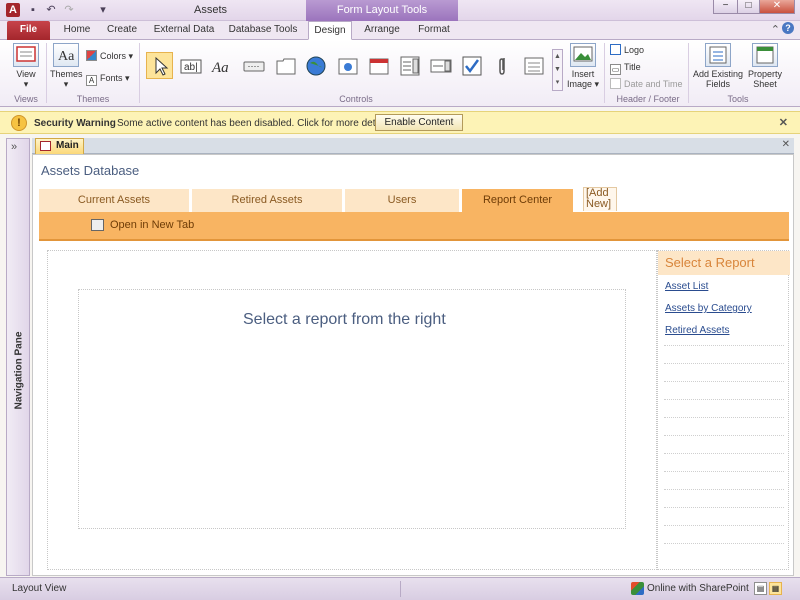 This screenshot has width=800, height=600. What do you see at coordinates (267, 200) in the screenshot?
I see `tab-retired-assets: Retired Assets` at bounding box center [267, 200].